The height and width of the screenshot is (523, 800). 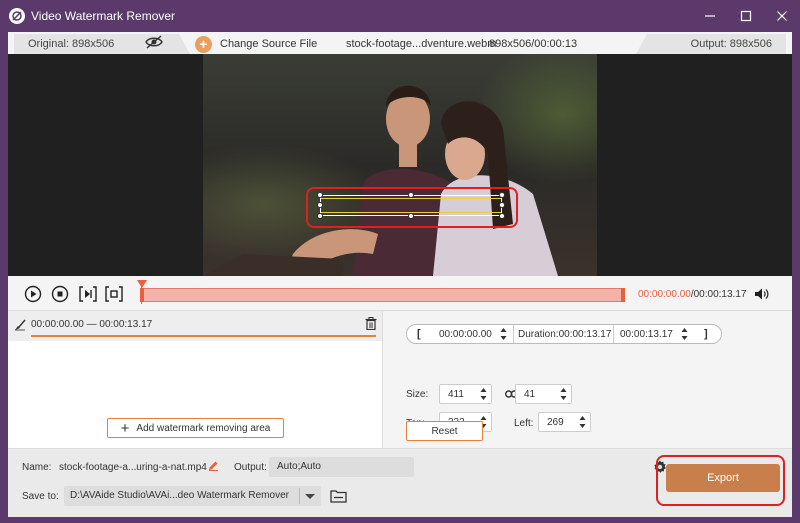 What do you see at coordinates (646, 334) in the screenshot?
I see `end-time-input: 00:00:13.17` at bounding box center [646, 334].